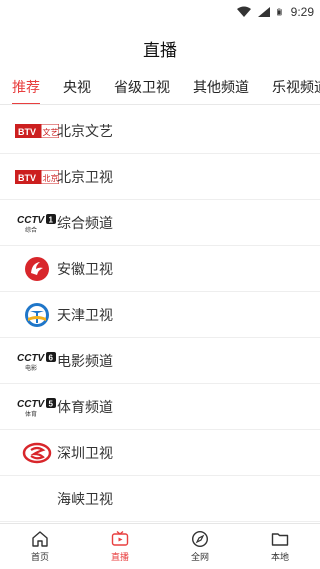 The image size is (320, 569). Describe the element at coordinates (160, 499) in the screenshot. I see `channel-item: 海峡卫视` at that location.